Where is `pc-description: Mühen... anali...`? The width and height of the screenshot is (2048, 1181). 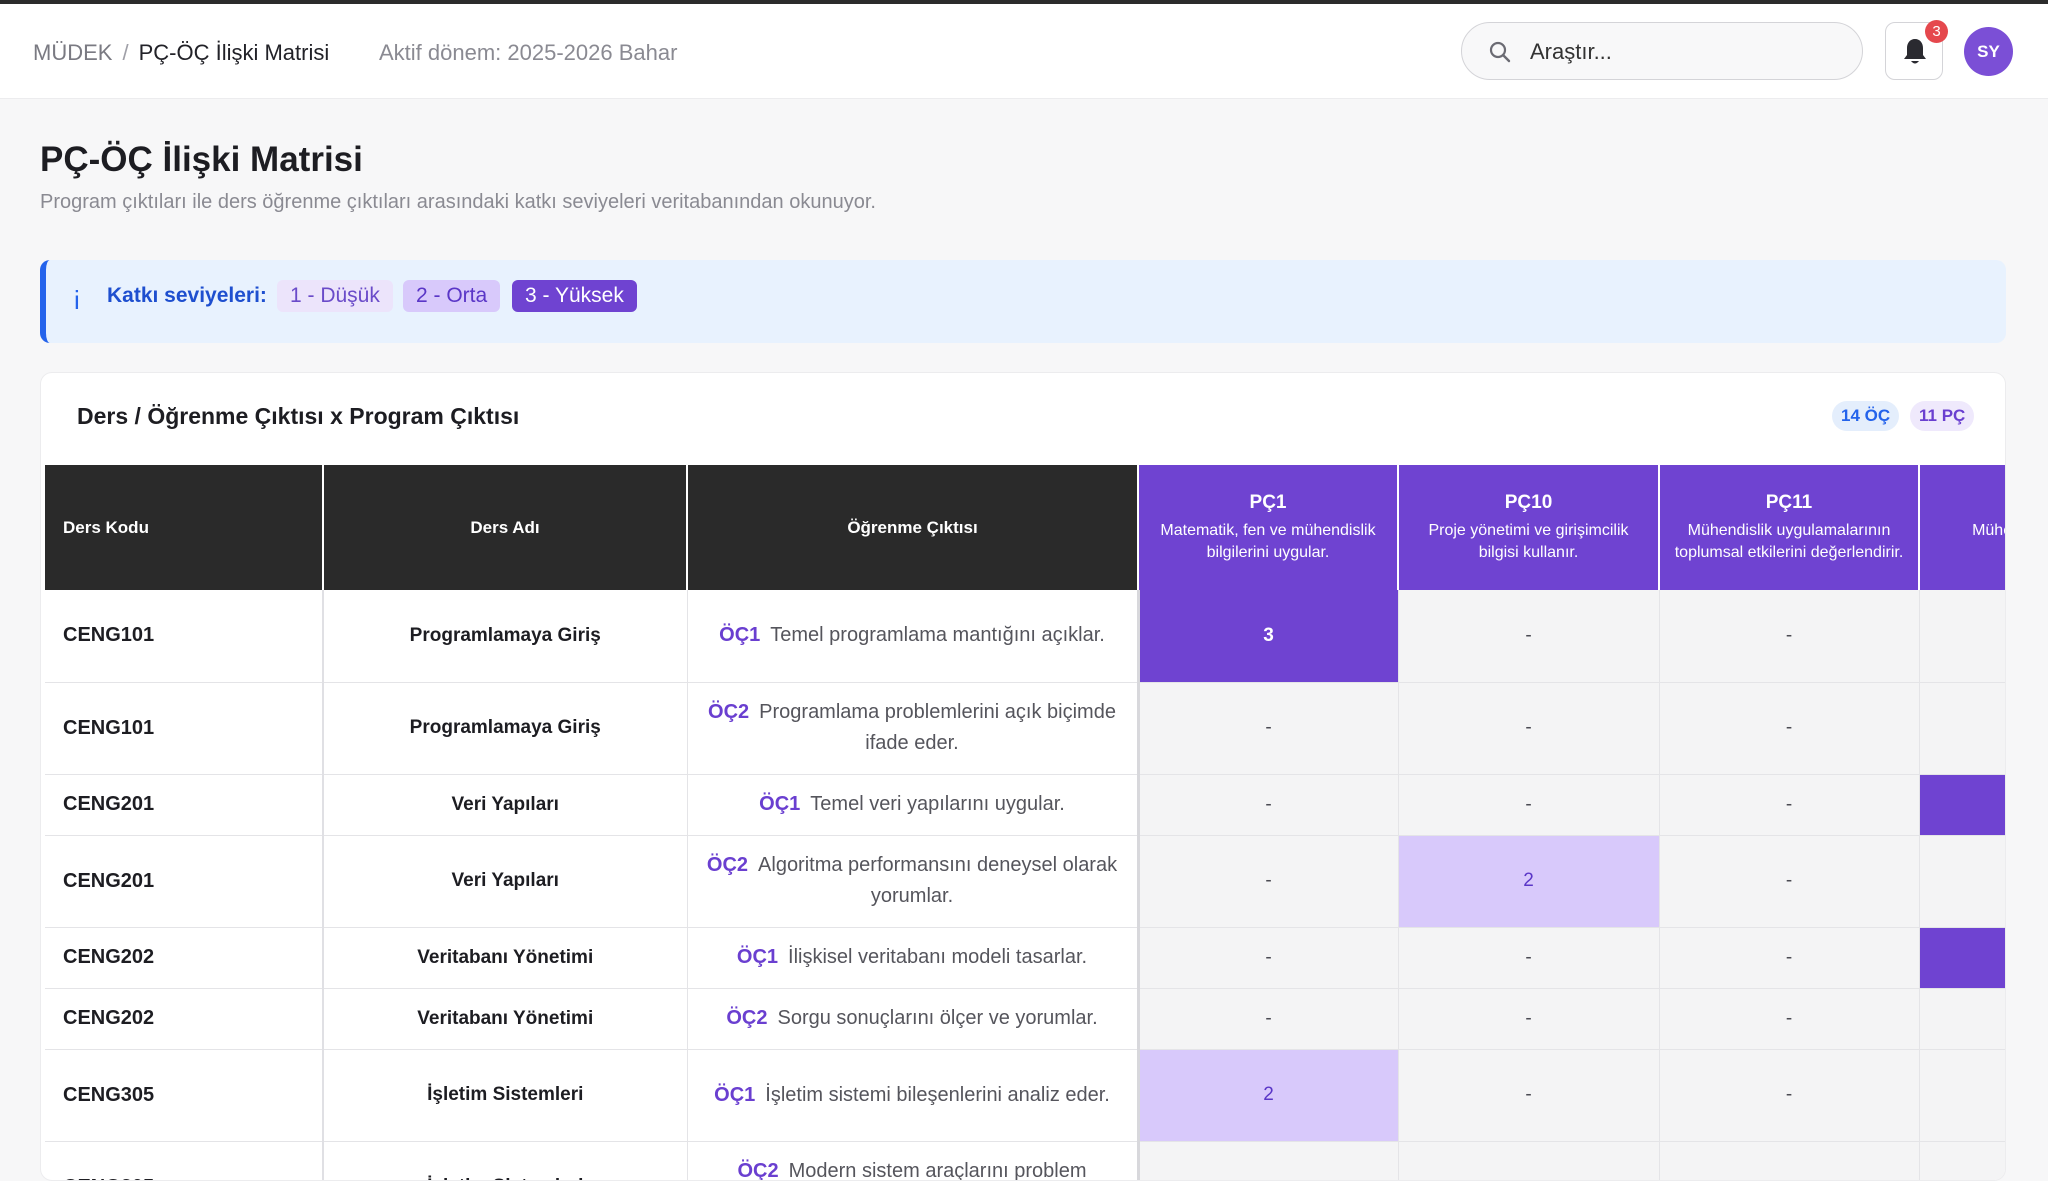 pc-description: Mühen... anali... is located at coordinates (1988, 530).